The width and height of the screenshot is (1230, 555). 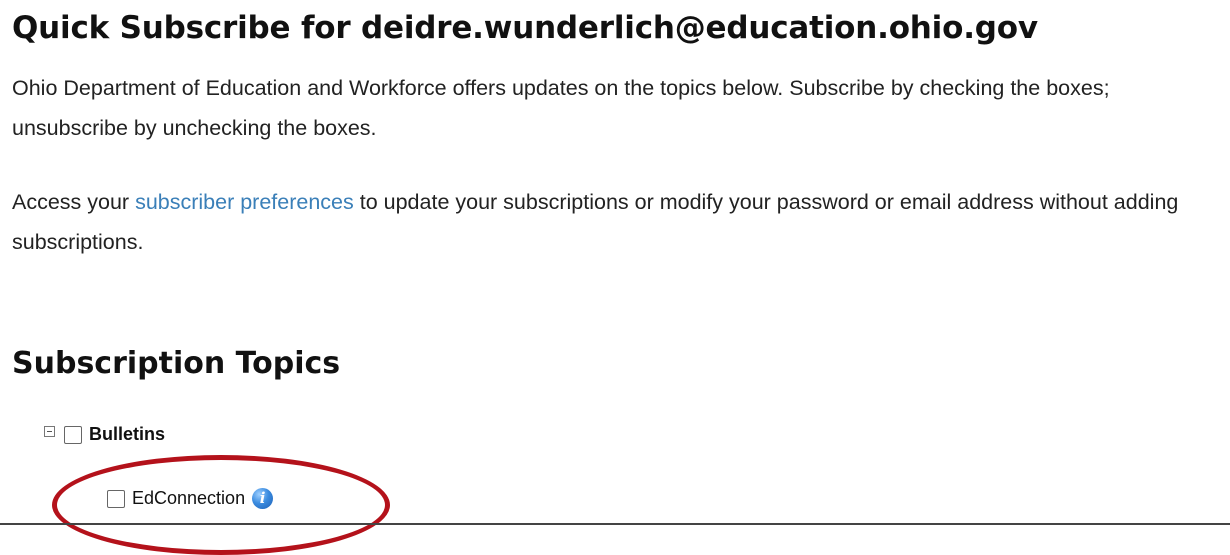 I want to click on access-prefix: Access your, so click(x=74, y=202).